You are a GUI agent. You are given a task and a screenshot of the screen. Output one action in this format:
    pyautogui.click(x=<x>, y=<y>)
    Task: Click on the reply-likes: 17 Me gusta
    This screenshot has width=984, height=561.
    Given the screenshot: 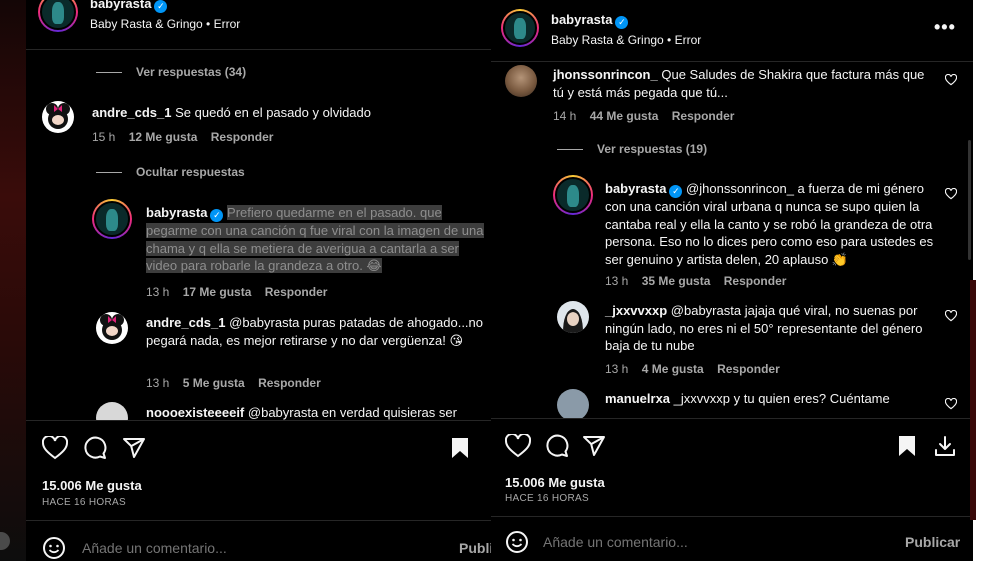 What is the action you would take?
    pyautogui.click(x=217, y=292)
    